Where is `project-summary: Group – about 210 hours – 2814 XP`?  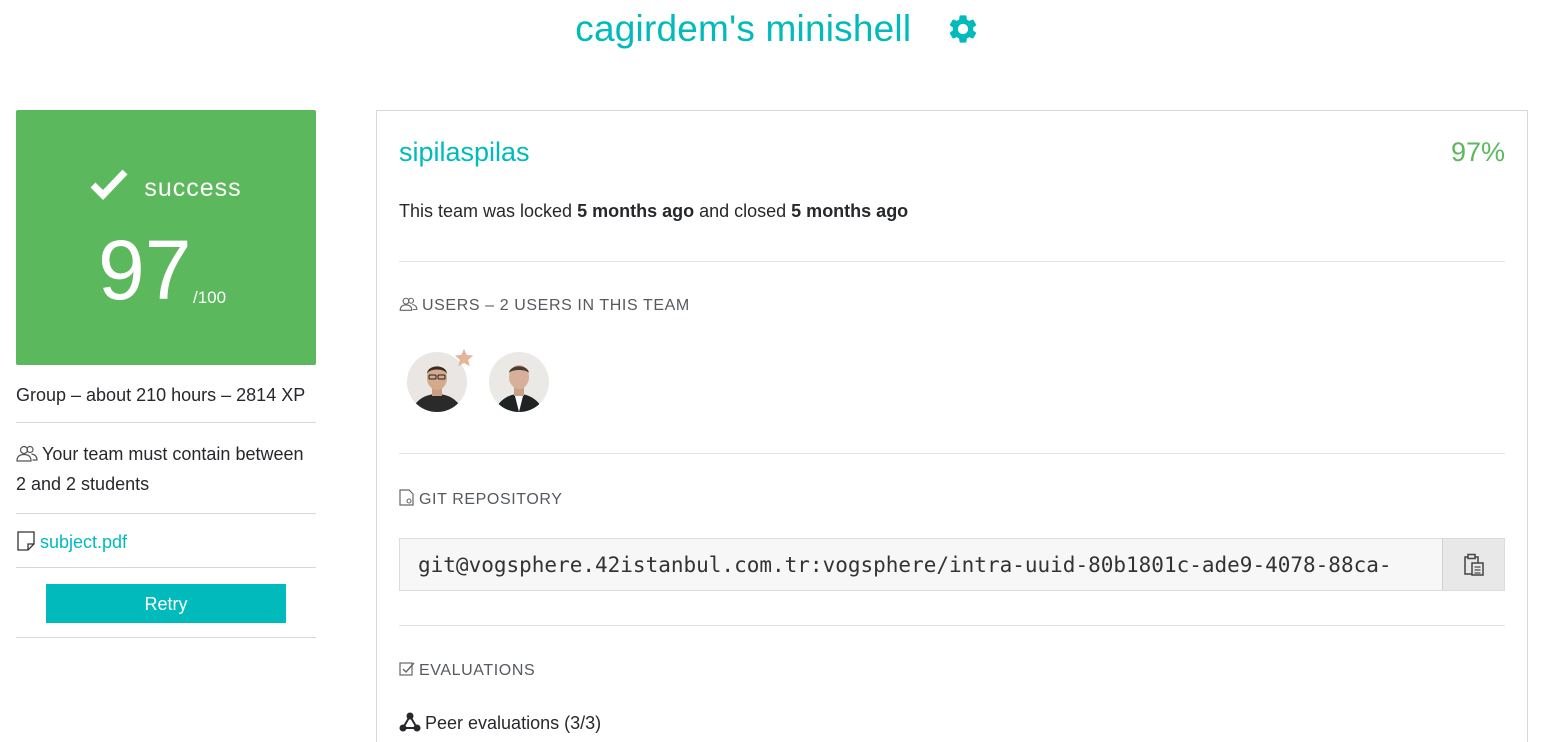
project-summary: Group – about 210 hours – 2814 XP is located at coordinates (166, 394).